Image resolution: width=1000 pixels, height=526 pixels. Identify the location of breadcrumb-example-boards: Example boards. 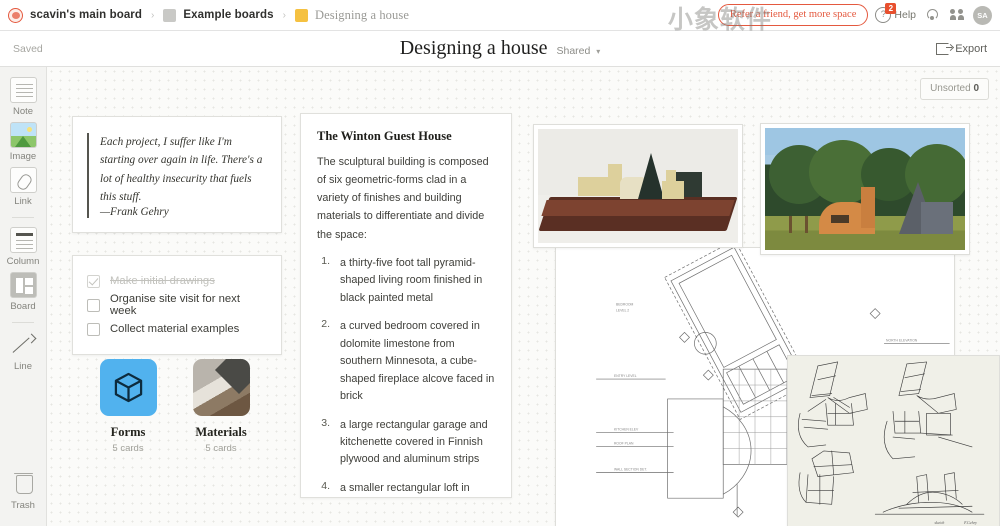
(228, 15).